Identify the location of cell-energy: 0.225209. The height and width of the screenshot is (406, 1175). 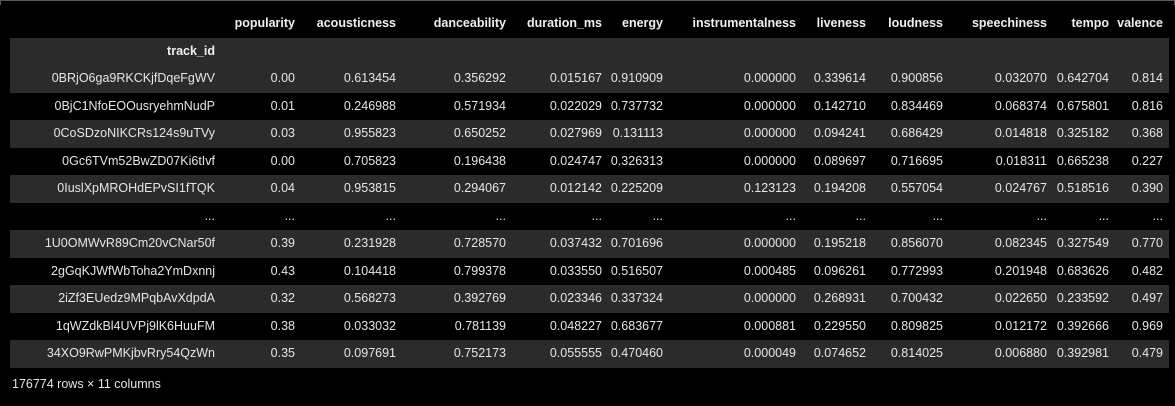
(636, 188).